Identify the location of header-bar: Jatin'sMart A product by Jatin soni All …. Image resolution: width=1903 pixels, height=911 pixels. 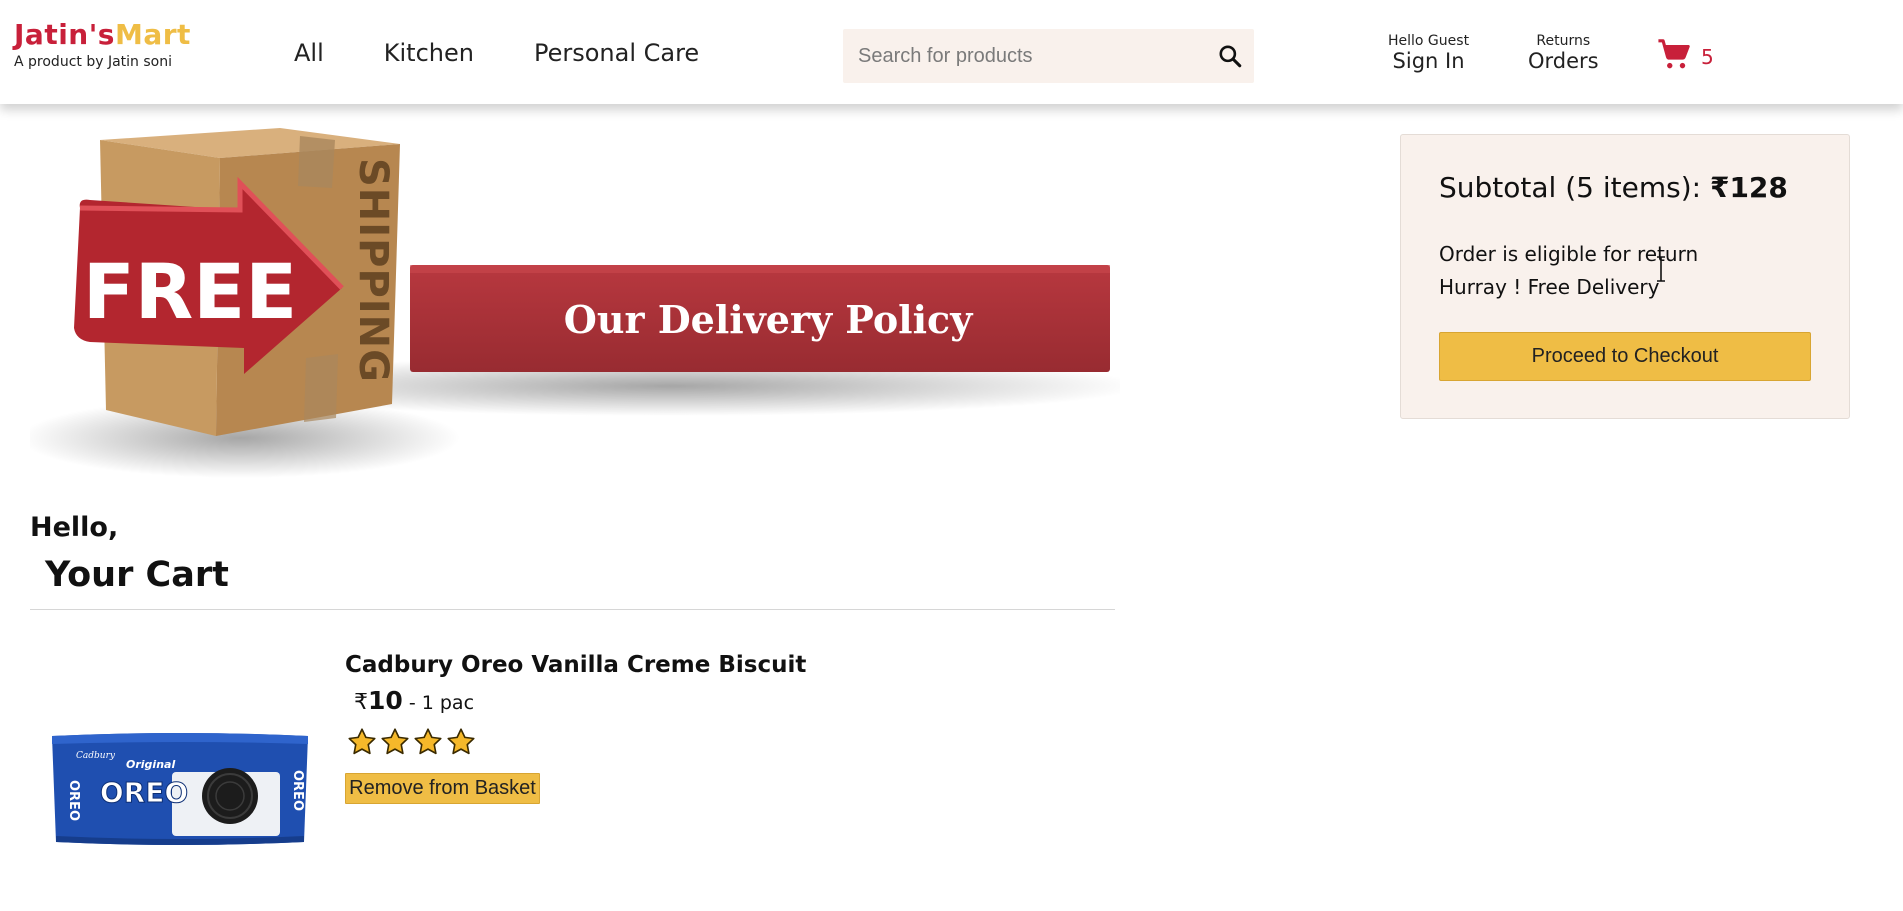
(951, 52).